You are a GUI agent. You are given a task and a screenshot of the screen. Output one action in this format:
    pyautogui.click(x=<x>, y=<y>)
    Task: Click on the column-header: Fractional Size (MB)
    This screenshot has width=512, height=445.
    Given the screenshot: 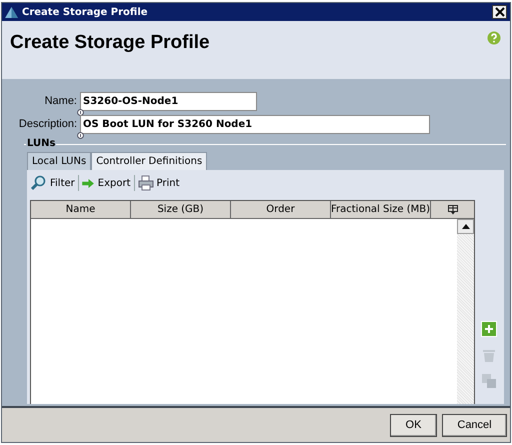 What is the action you would take?
    pyautogui.click(x=381, y=210)
    